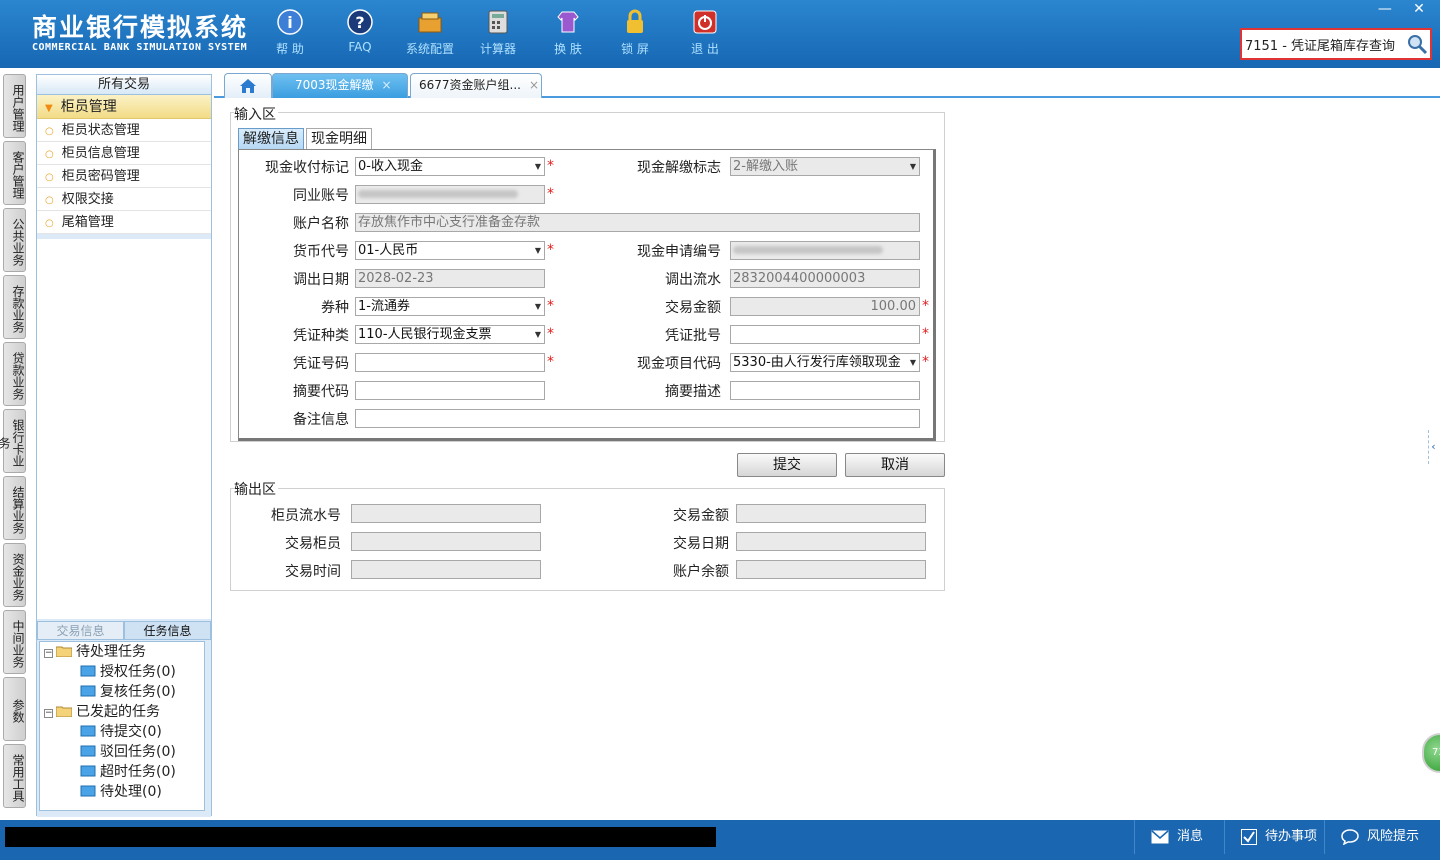 The image size is (1440, 860). I want to click on todo-button: 待办事项, so click(1274, 837).